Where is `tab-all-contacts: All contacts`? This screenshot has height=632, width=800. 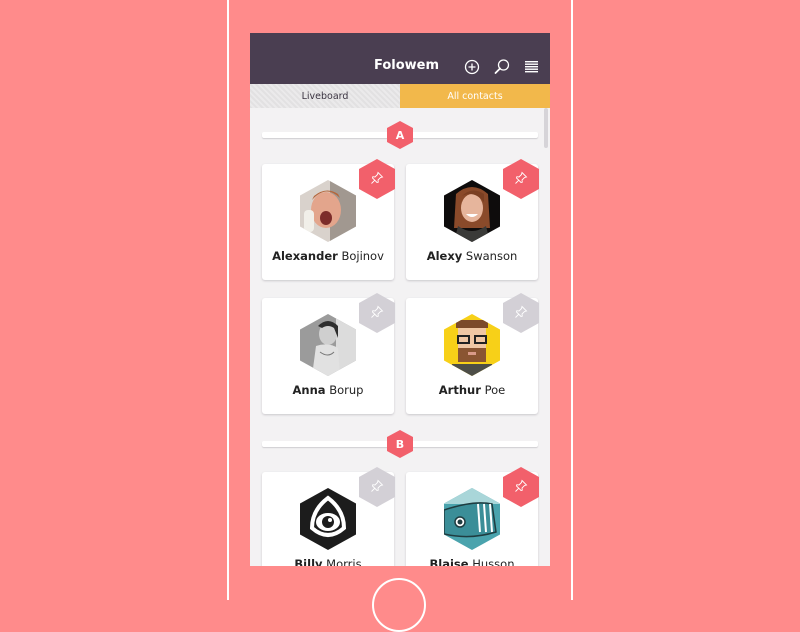 tab-all-contacts: All contacts is located at coordinates (475, 96).